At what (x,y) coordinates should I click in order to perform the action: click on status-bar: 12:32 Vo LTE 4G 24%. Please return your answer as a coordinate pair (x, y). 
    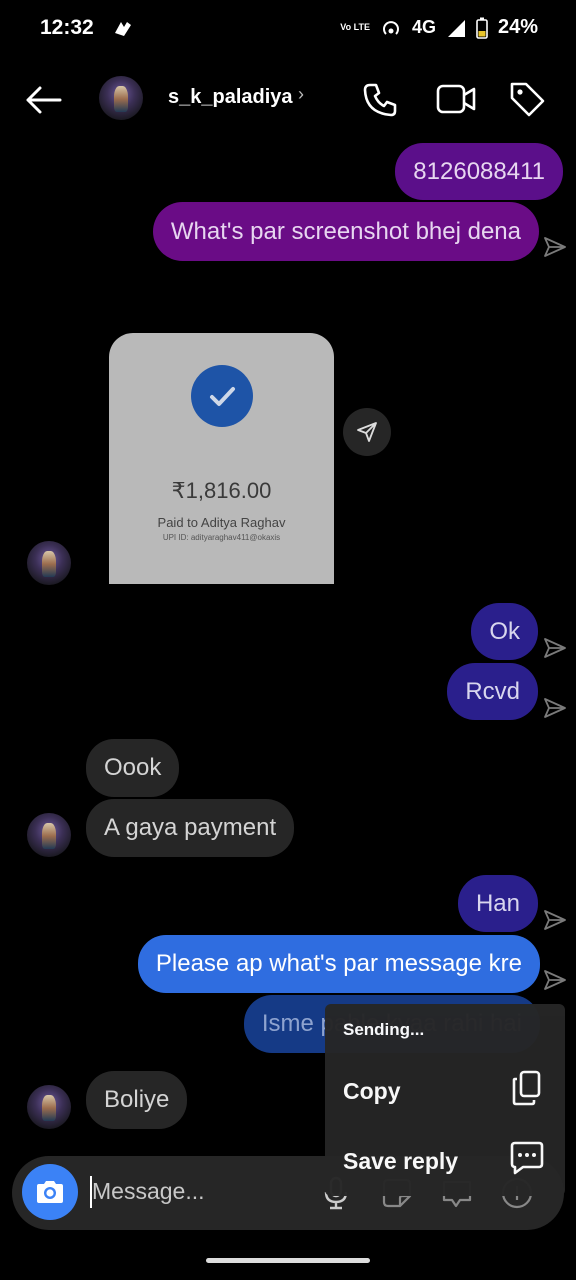
    Looking at the image, I should click on (288, 29).